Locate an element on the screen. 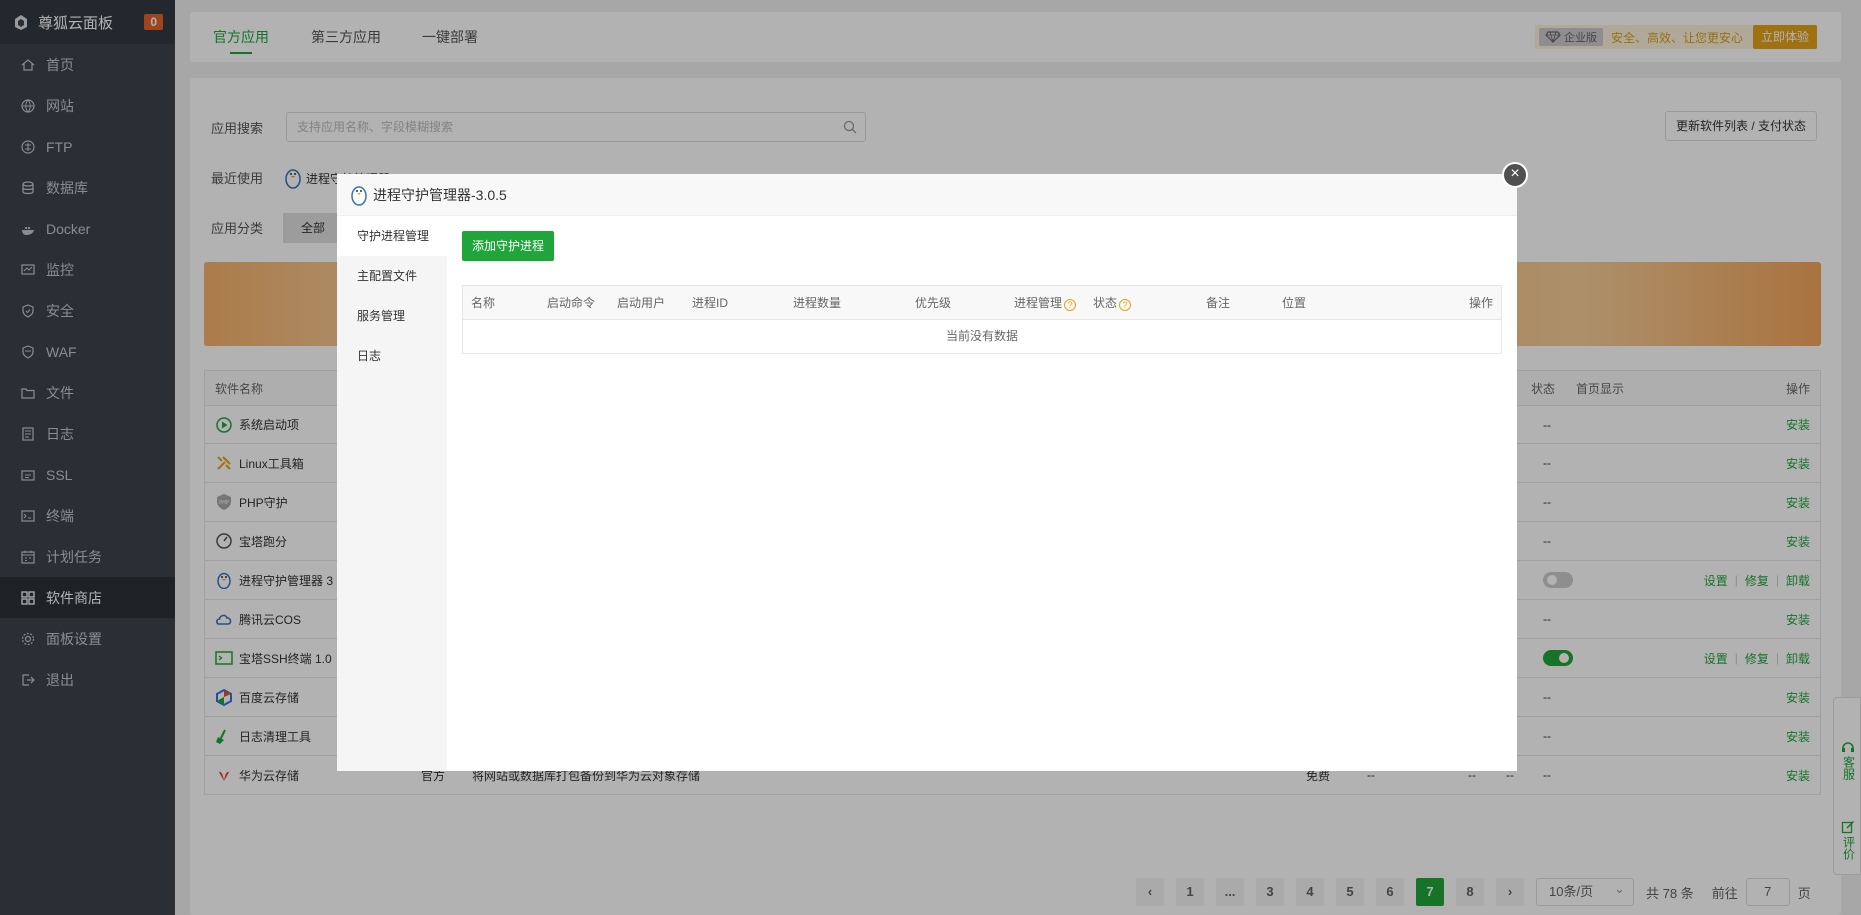 This screenshot has height=915, width=1861. add-daemon-button: 添加守护进程 is located at coordinates (508, 246).